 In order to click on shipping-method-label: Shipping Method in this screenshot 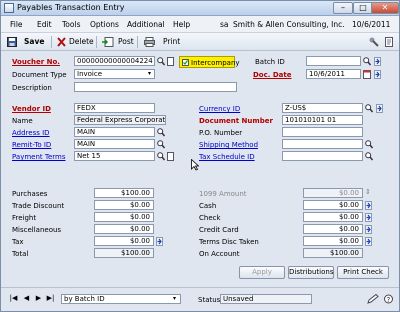, I will do `click(228, 145)`.